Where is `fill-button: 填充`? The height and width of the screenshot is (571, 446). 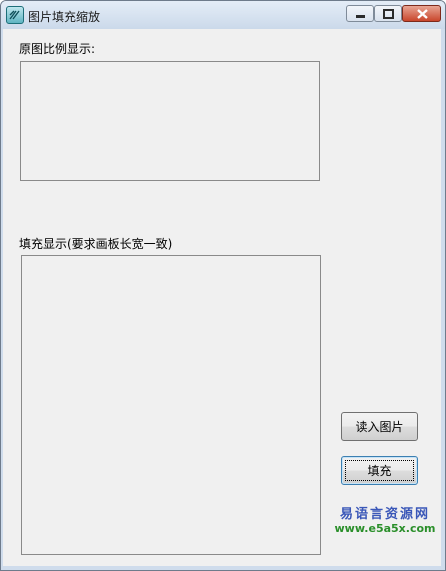
fill-button: 填充 is located at coordinates (379, 470).